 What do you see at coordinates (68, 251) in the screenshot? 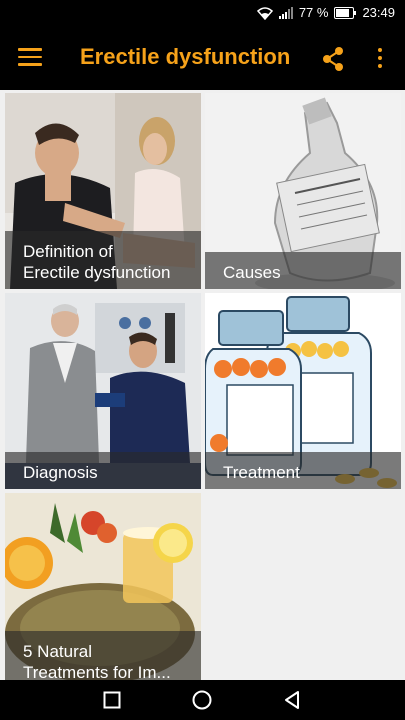
I see `tile-caption-line: Definition of` at bounding box center [68, 251].